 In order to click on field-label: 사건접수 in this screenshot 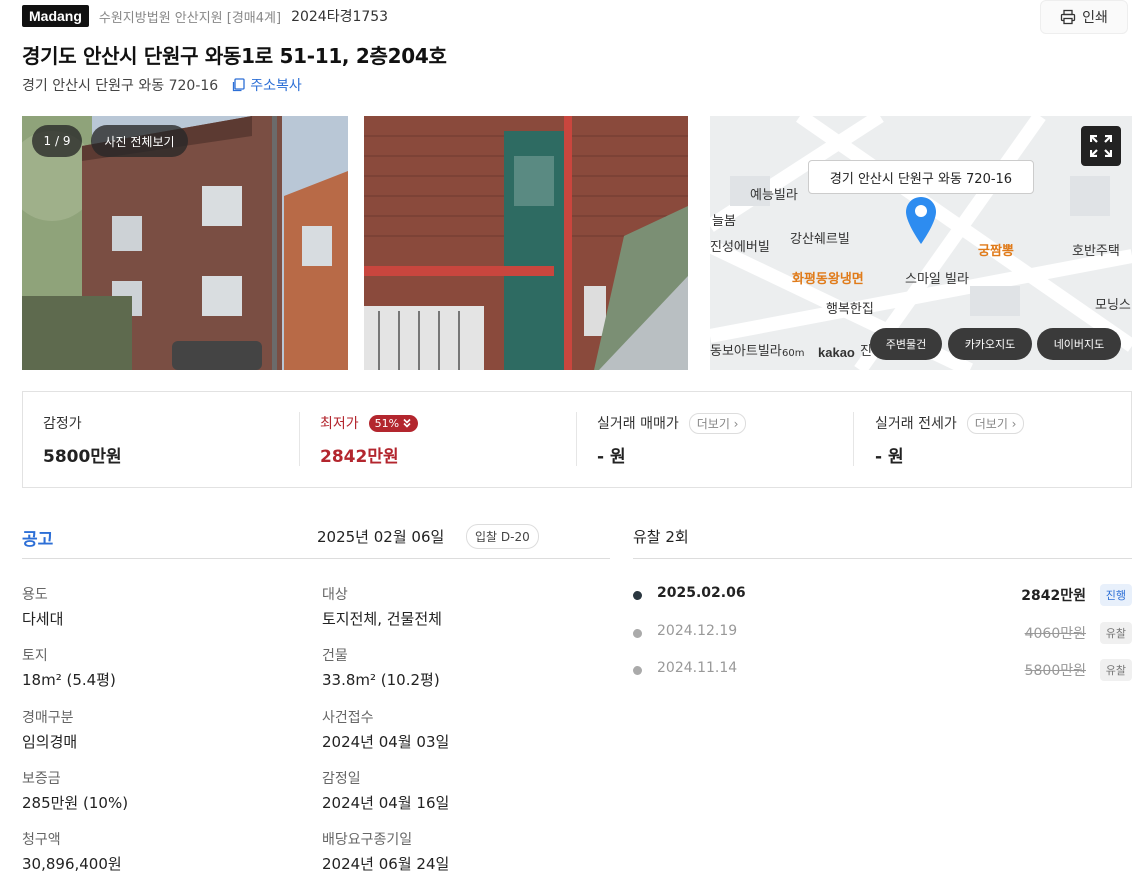, I will do `click(348, 718)`.